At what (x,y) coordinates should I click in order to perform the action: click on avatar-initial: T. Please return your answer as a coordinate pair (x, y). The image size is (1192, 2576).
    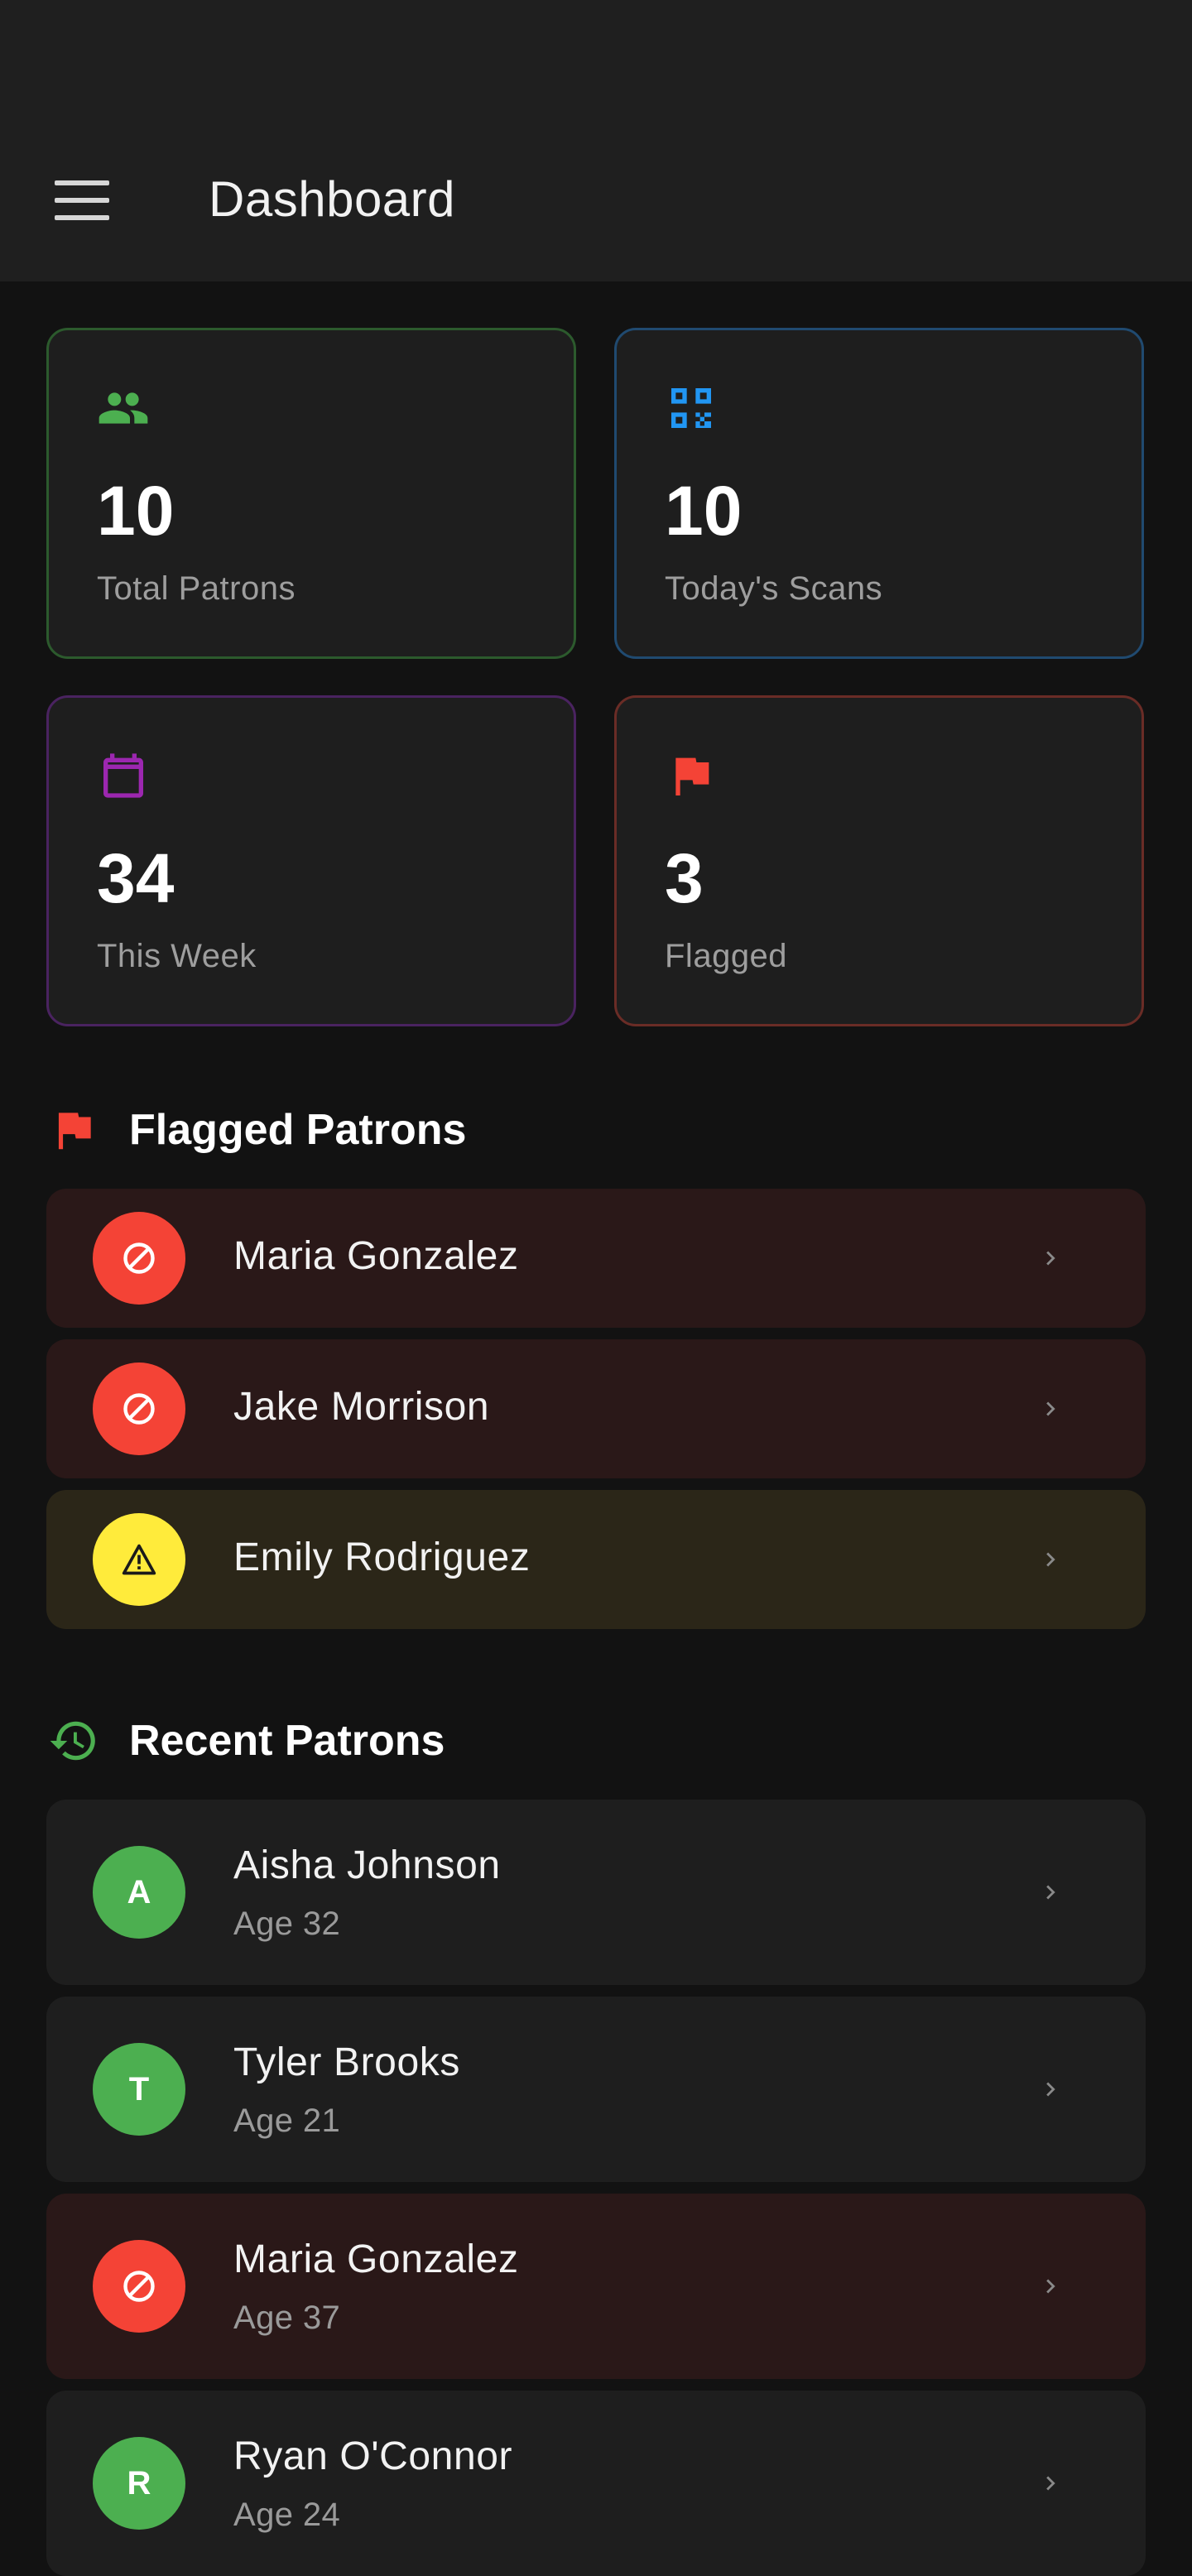
    Looking at the image, I should click on (139, 2088).